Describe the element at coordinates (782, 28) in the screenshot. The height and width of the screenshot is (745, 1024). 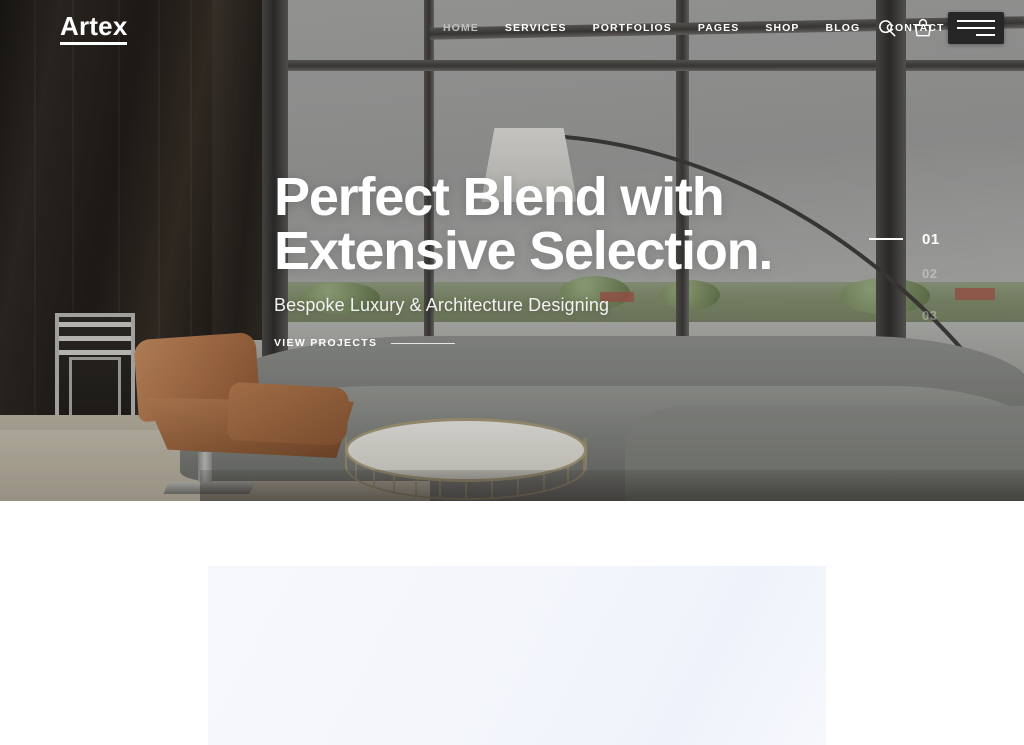
I see `nav-item-shop: SHOP` at that location.